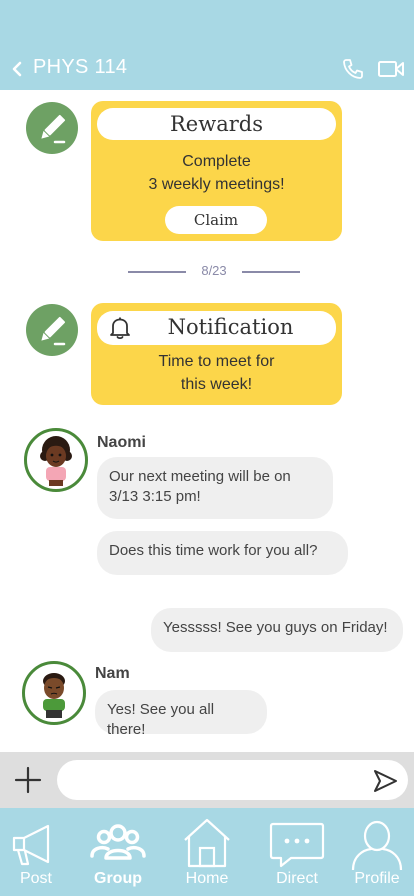 Image resolution: width=414 pixels, height=896 pixels. What do you see at coordinates (377, 845) in the screenshot?
I see `profile-icon` at bounding box center [377, 845].